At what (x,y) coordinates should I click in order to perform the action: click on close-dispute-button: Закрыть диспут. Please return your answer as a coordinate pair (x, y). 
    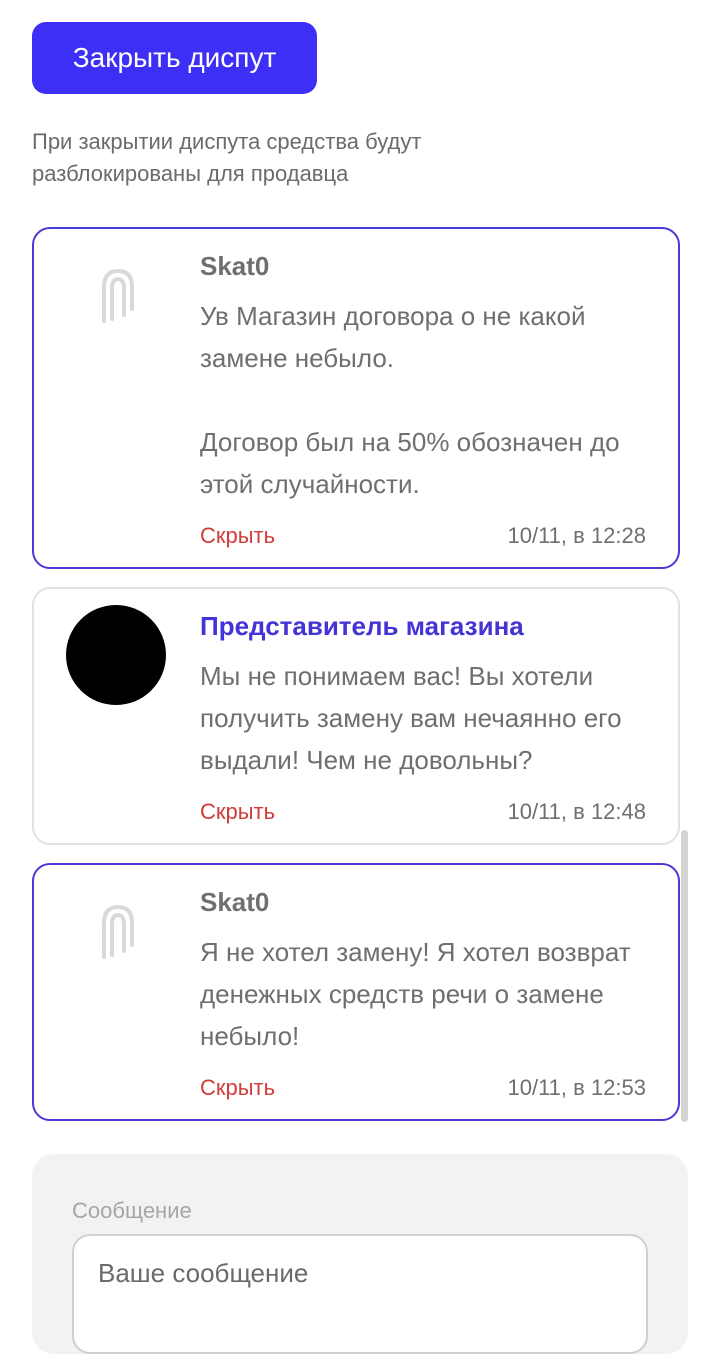
    Looking at the image, I should click on (174, 58).